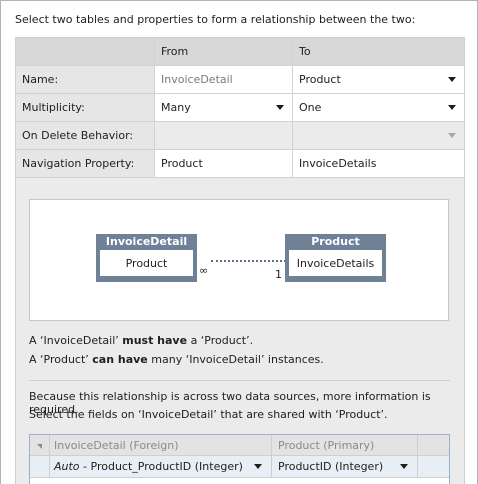 The image size is (478, 484). What do you see at coordinates (224, 79) in the screenshot?
I see `from-name-field: InvoiceDetail` at bounding box center [224, 79].